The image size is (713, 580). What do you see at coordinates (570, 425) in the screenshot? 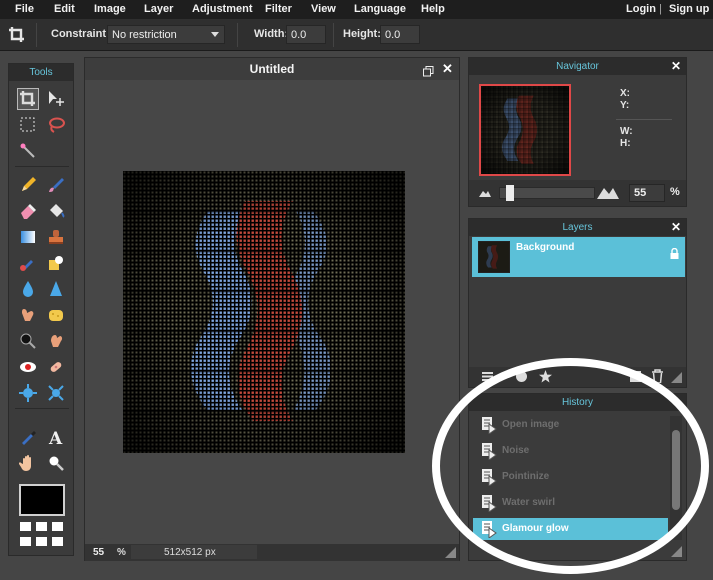
I see `history-item: Open image` at bounding box center [570, 425].